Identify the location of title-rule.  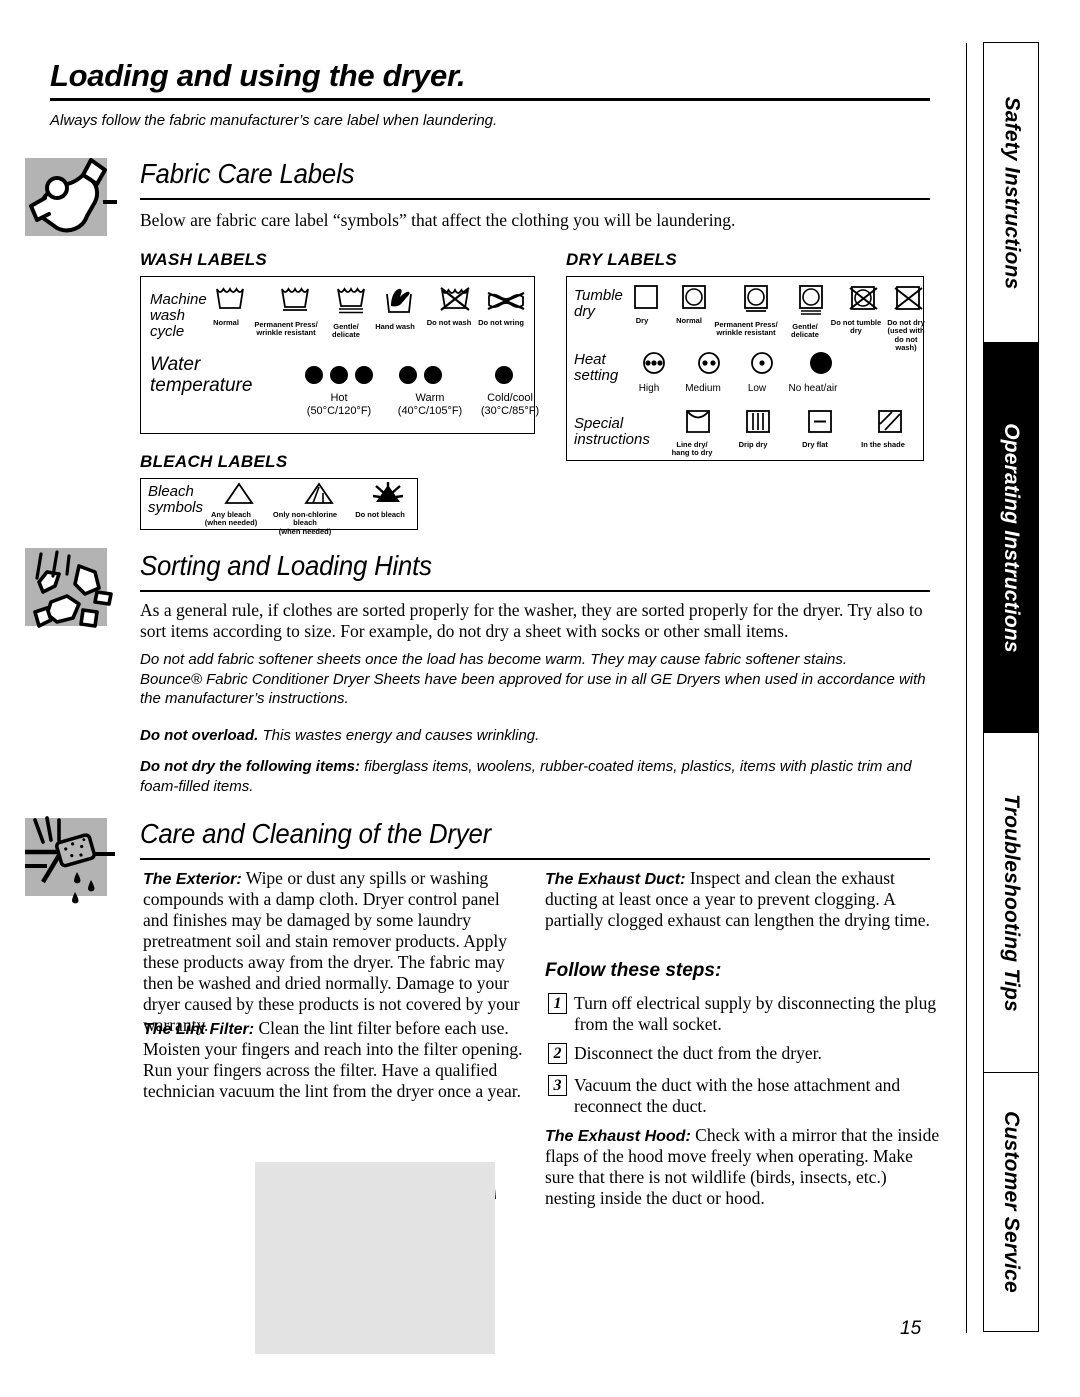
(490, 99).